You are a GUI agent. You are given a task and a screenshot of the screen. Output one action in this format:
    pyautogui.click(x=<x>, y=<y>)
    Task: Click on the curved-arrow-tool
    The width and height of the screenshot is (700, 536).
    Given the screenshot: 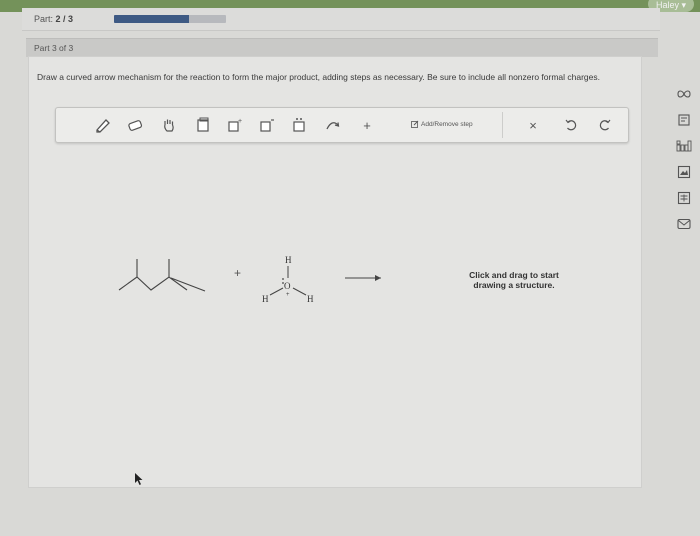 What is the action you would take?
    pyautogui.click(x=333, y=125)
    